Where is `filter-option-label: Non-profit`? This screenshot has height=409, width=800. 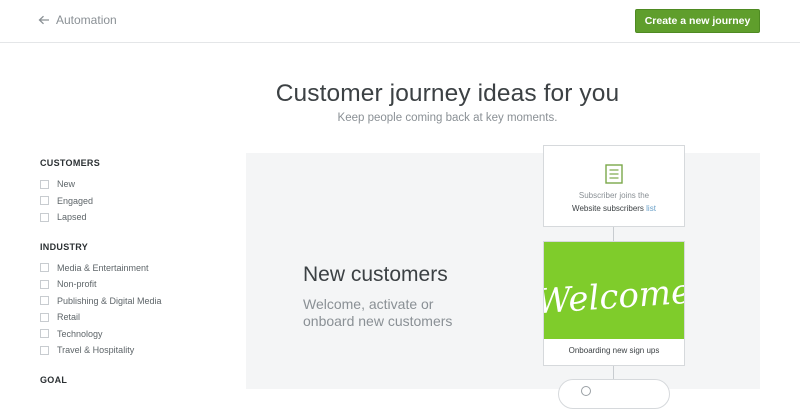 filter-option-label: Non-profit is located at coordinates (77, 284).